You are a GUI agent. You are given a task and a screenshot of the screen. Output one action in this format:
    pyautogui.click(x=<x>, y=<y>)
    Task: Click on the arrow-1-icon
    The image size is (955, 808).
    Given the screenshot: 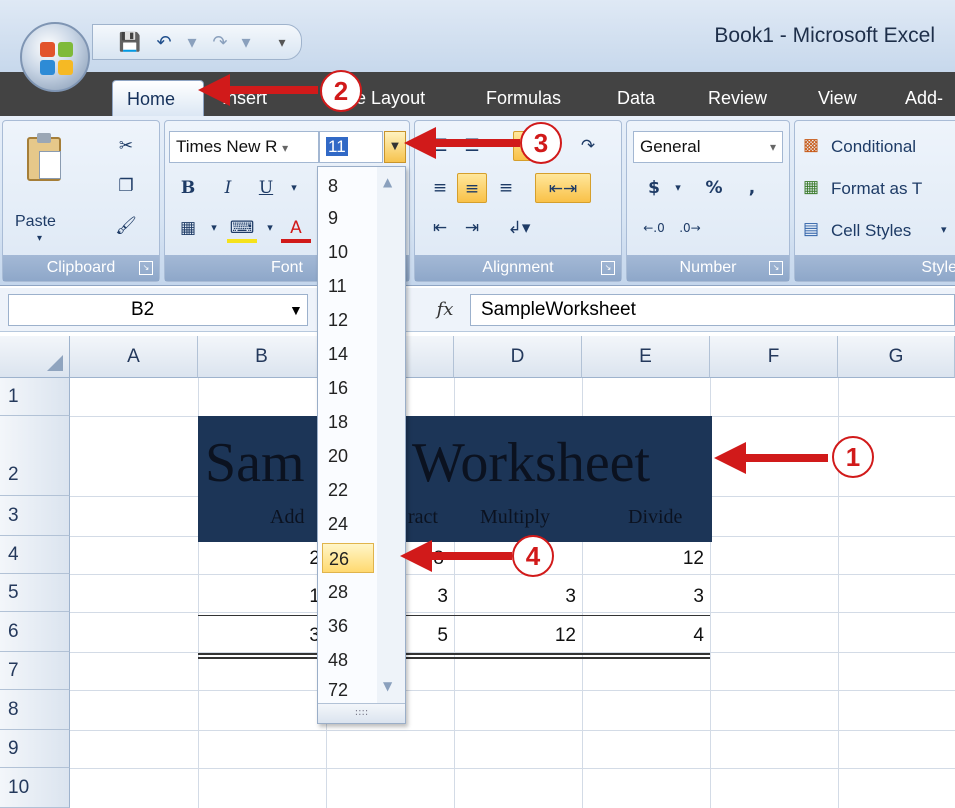 What is the action you would take?
    pyautogui.click(x=771, y=458)
    